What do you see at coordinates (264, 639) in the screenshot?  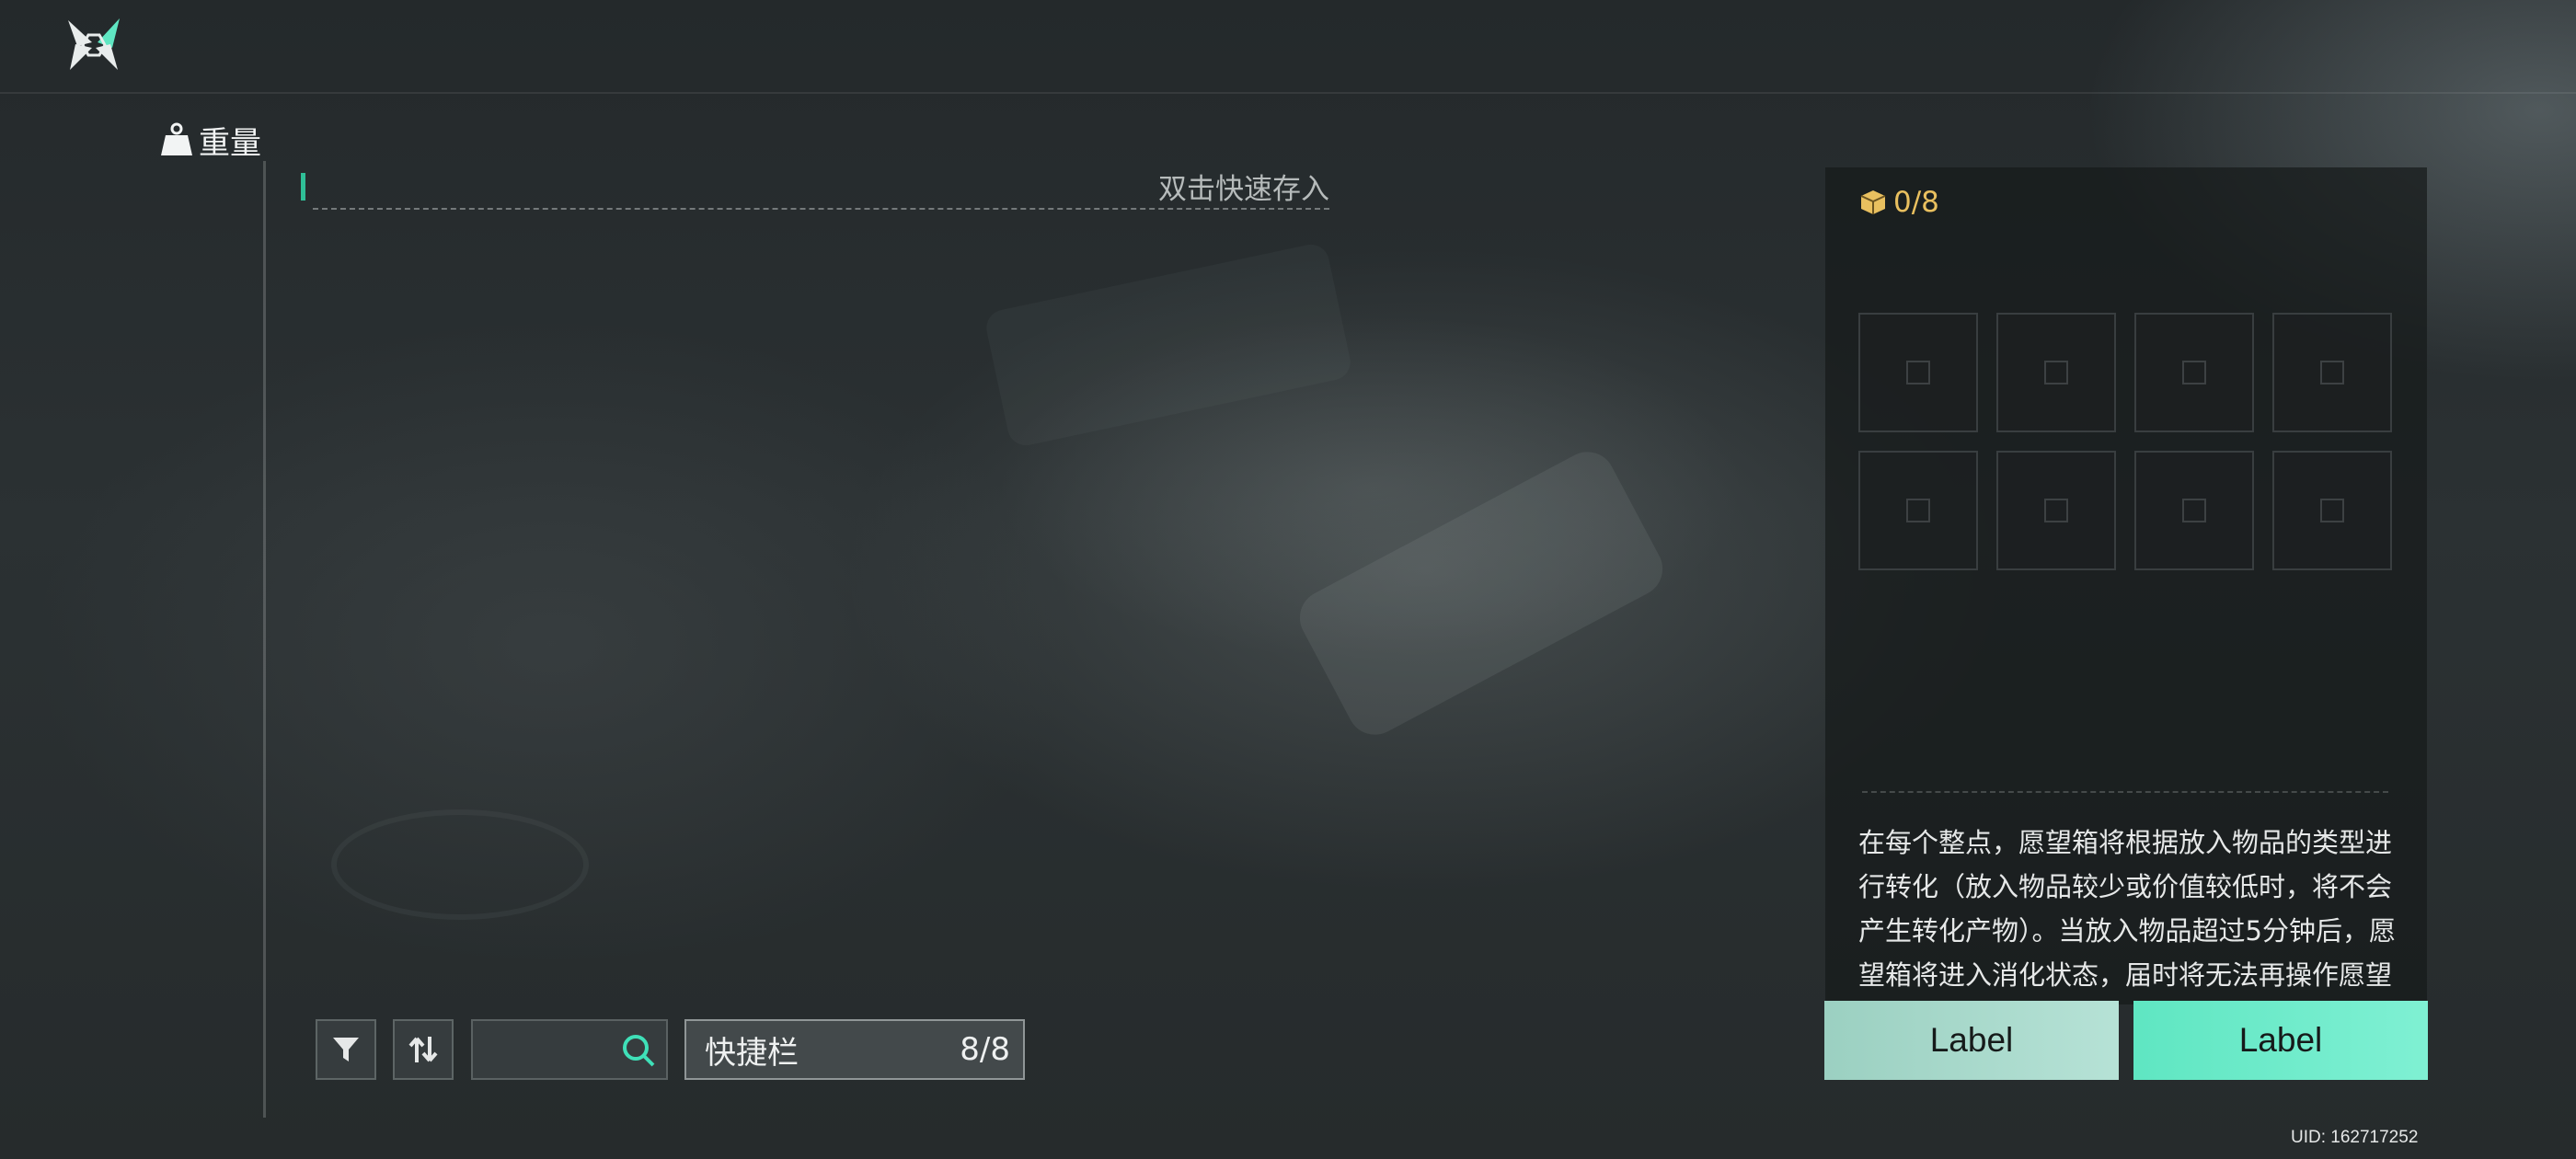 I see `left-divider` at bounding box center [264, 639].